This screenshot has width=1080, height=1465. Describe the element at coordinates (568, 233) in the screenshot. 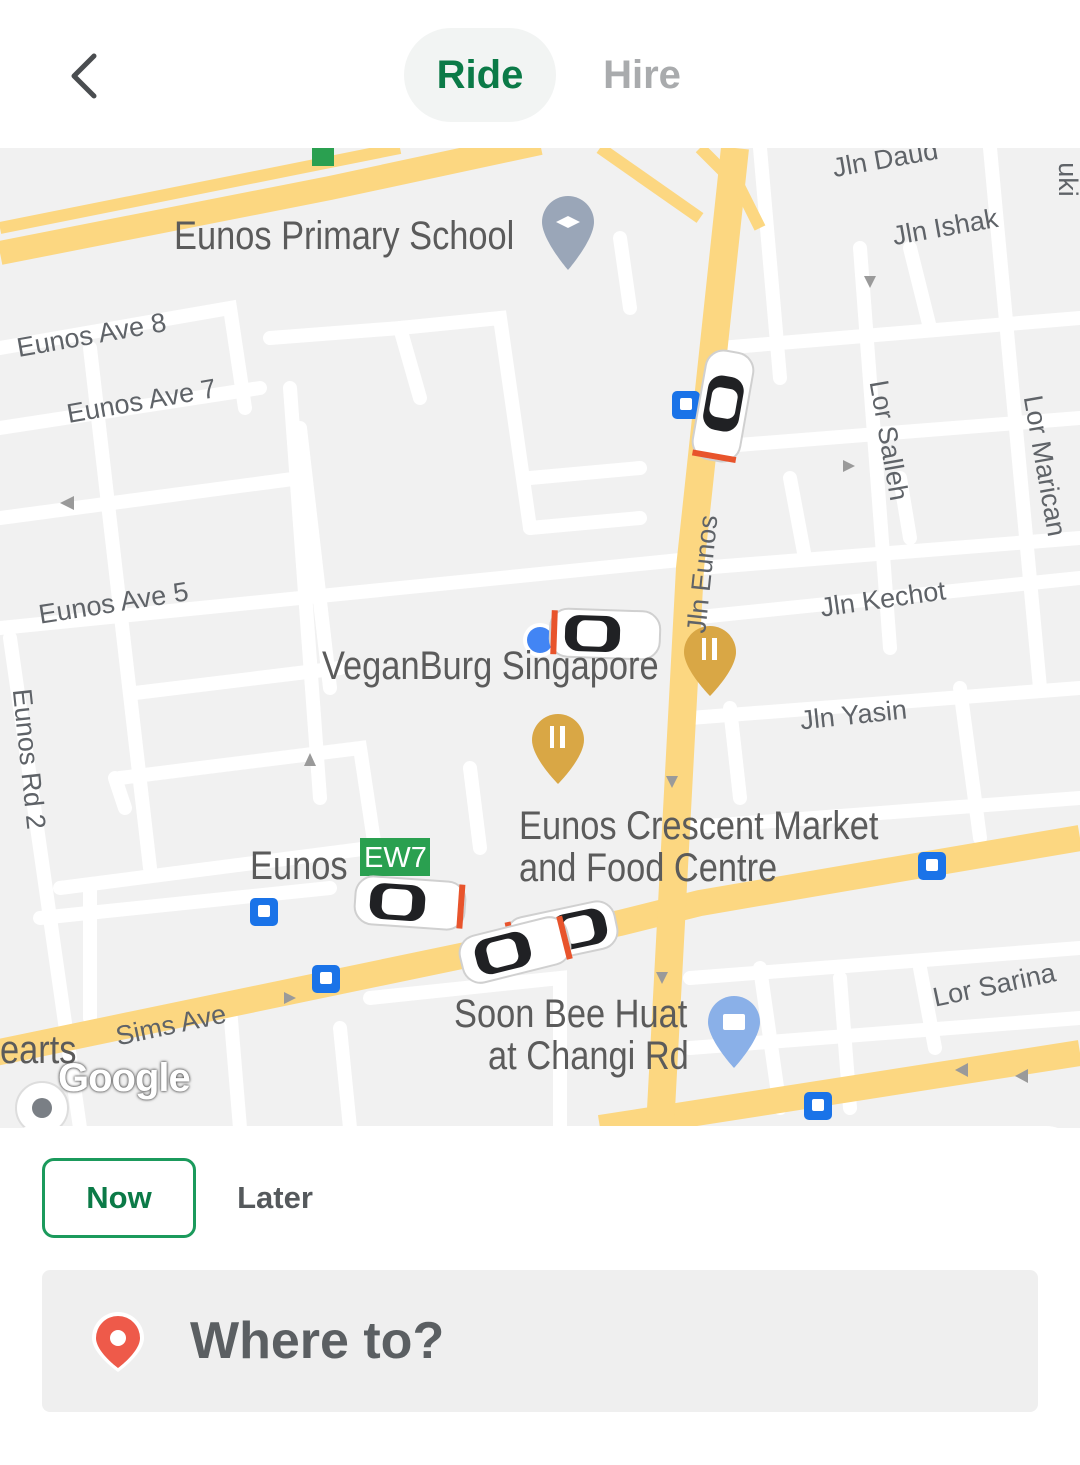

I see `school-pin-icon` at that location.